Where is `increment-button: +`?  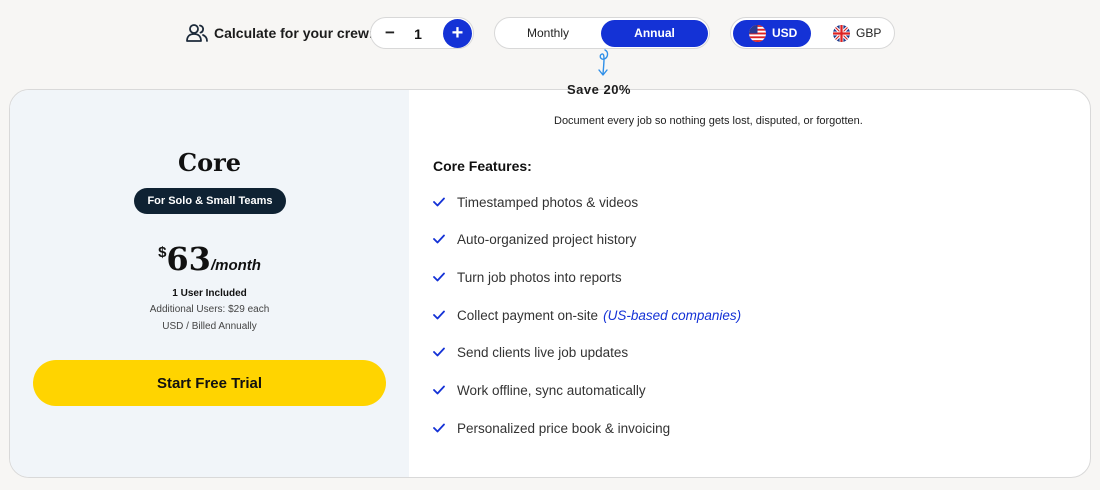
increment-button: + is located at coordinates (457, 33).